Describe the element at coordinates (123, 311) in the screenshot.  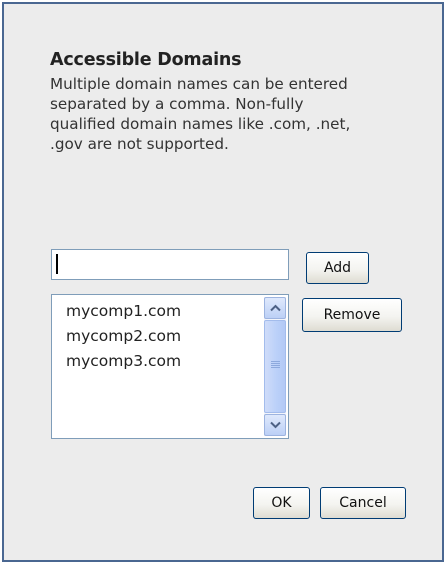
I see `list-item: mycomp1.com` at that location.